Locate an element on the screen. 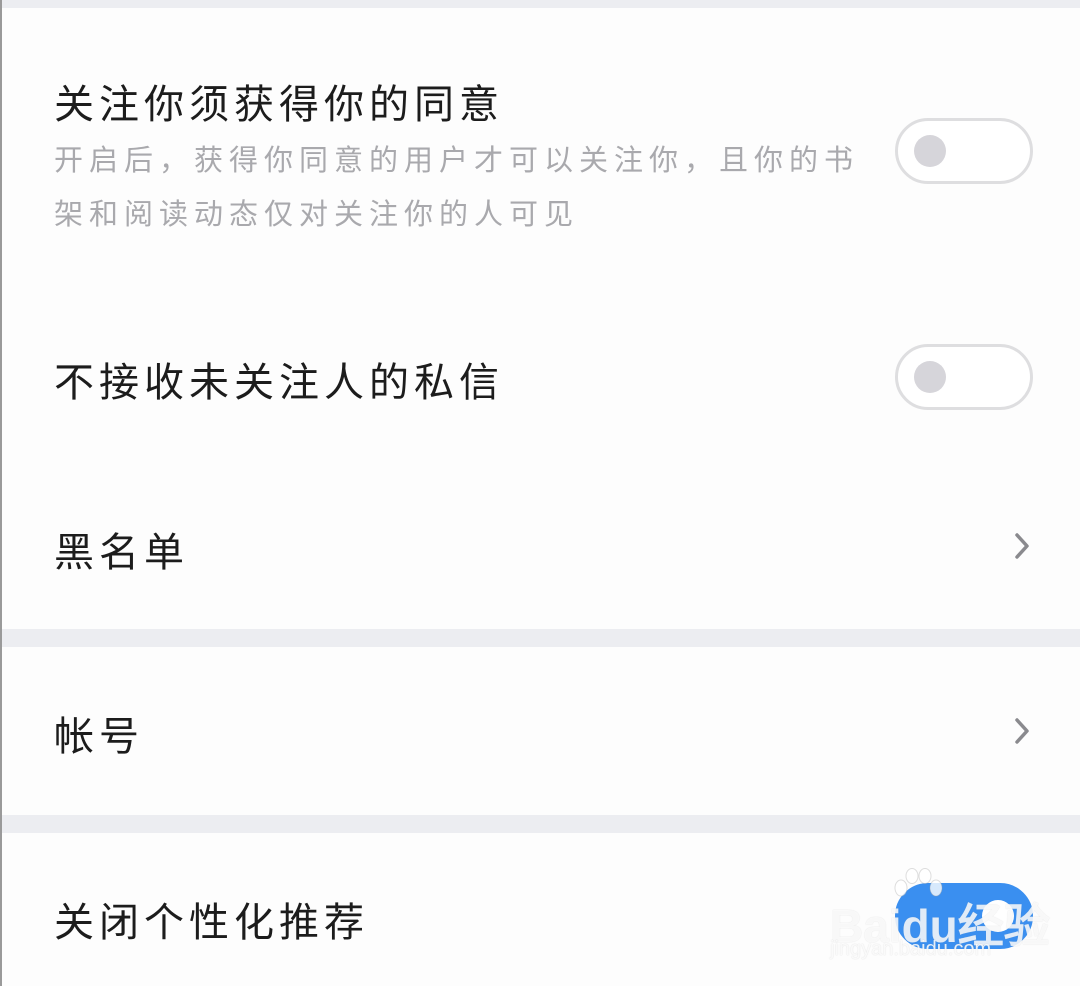  no-stranger-messages-title: 不接收未关注人的私信 is located at coordinates (279, 383).